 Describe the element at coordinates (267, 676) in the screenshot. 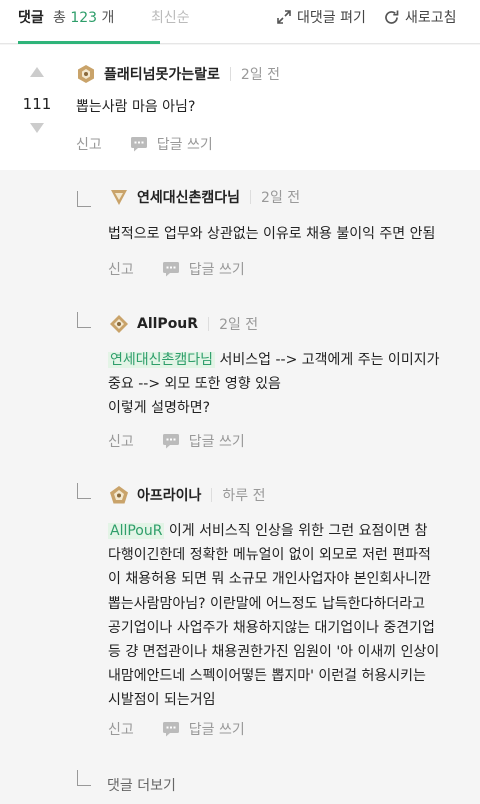

I see `reply-text-line: 내맘에안드네 스펙이어떻든 뽑지마' 이런걸 허용시키는` at that location.